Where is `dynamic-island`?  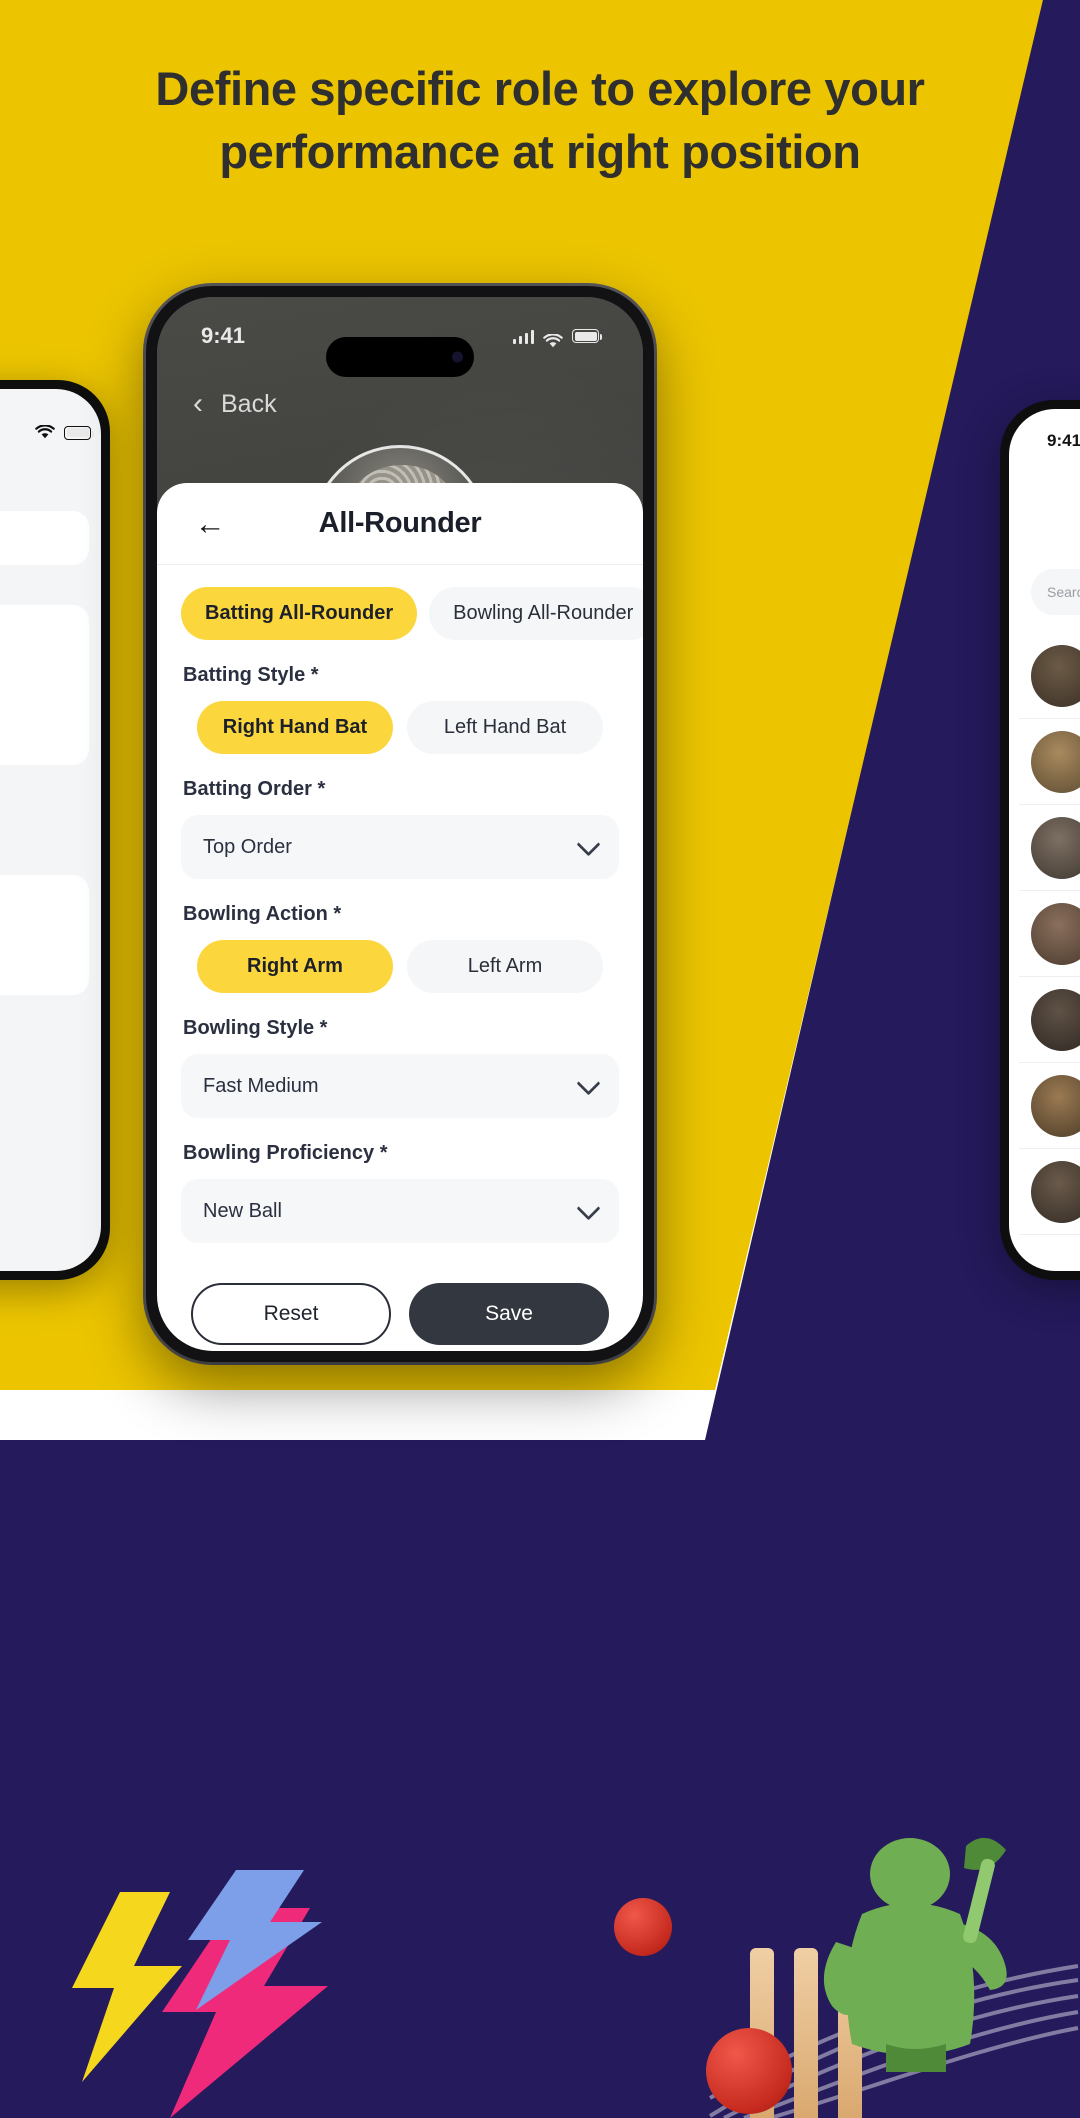
dynamic-island is located at coordinates (400, 357).